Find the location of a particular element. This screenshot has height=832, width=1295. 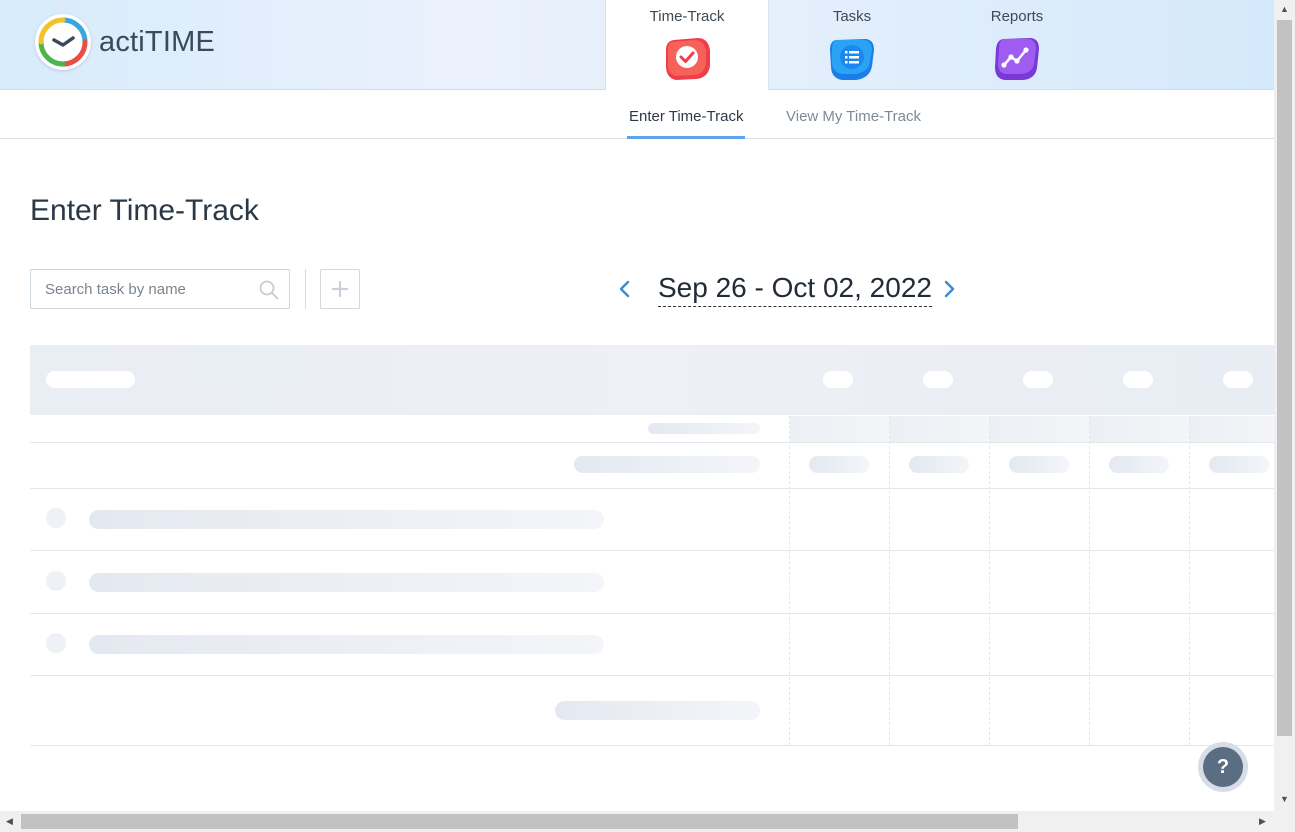

app-header: actiTIME Time-Track Tasks Reports is located at coordinates (637, 45).